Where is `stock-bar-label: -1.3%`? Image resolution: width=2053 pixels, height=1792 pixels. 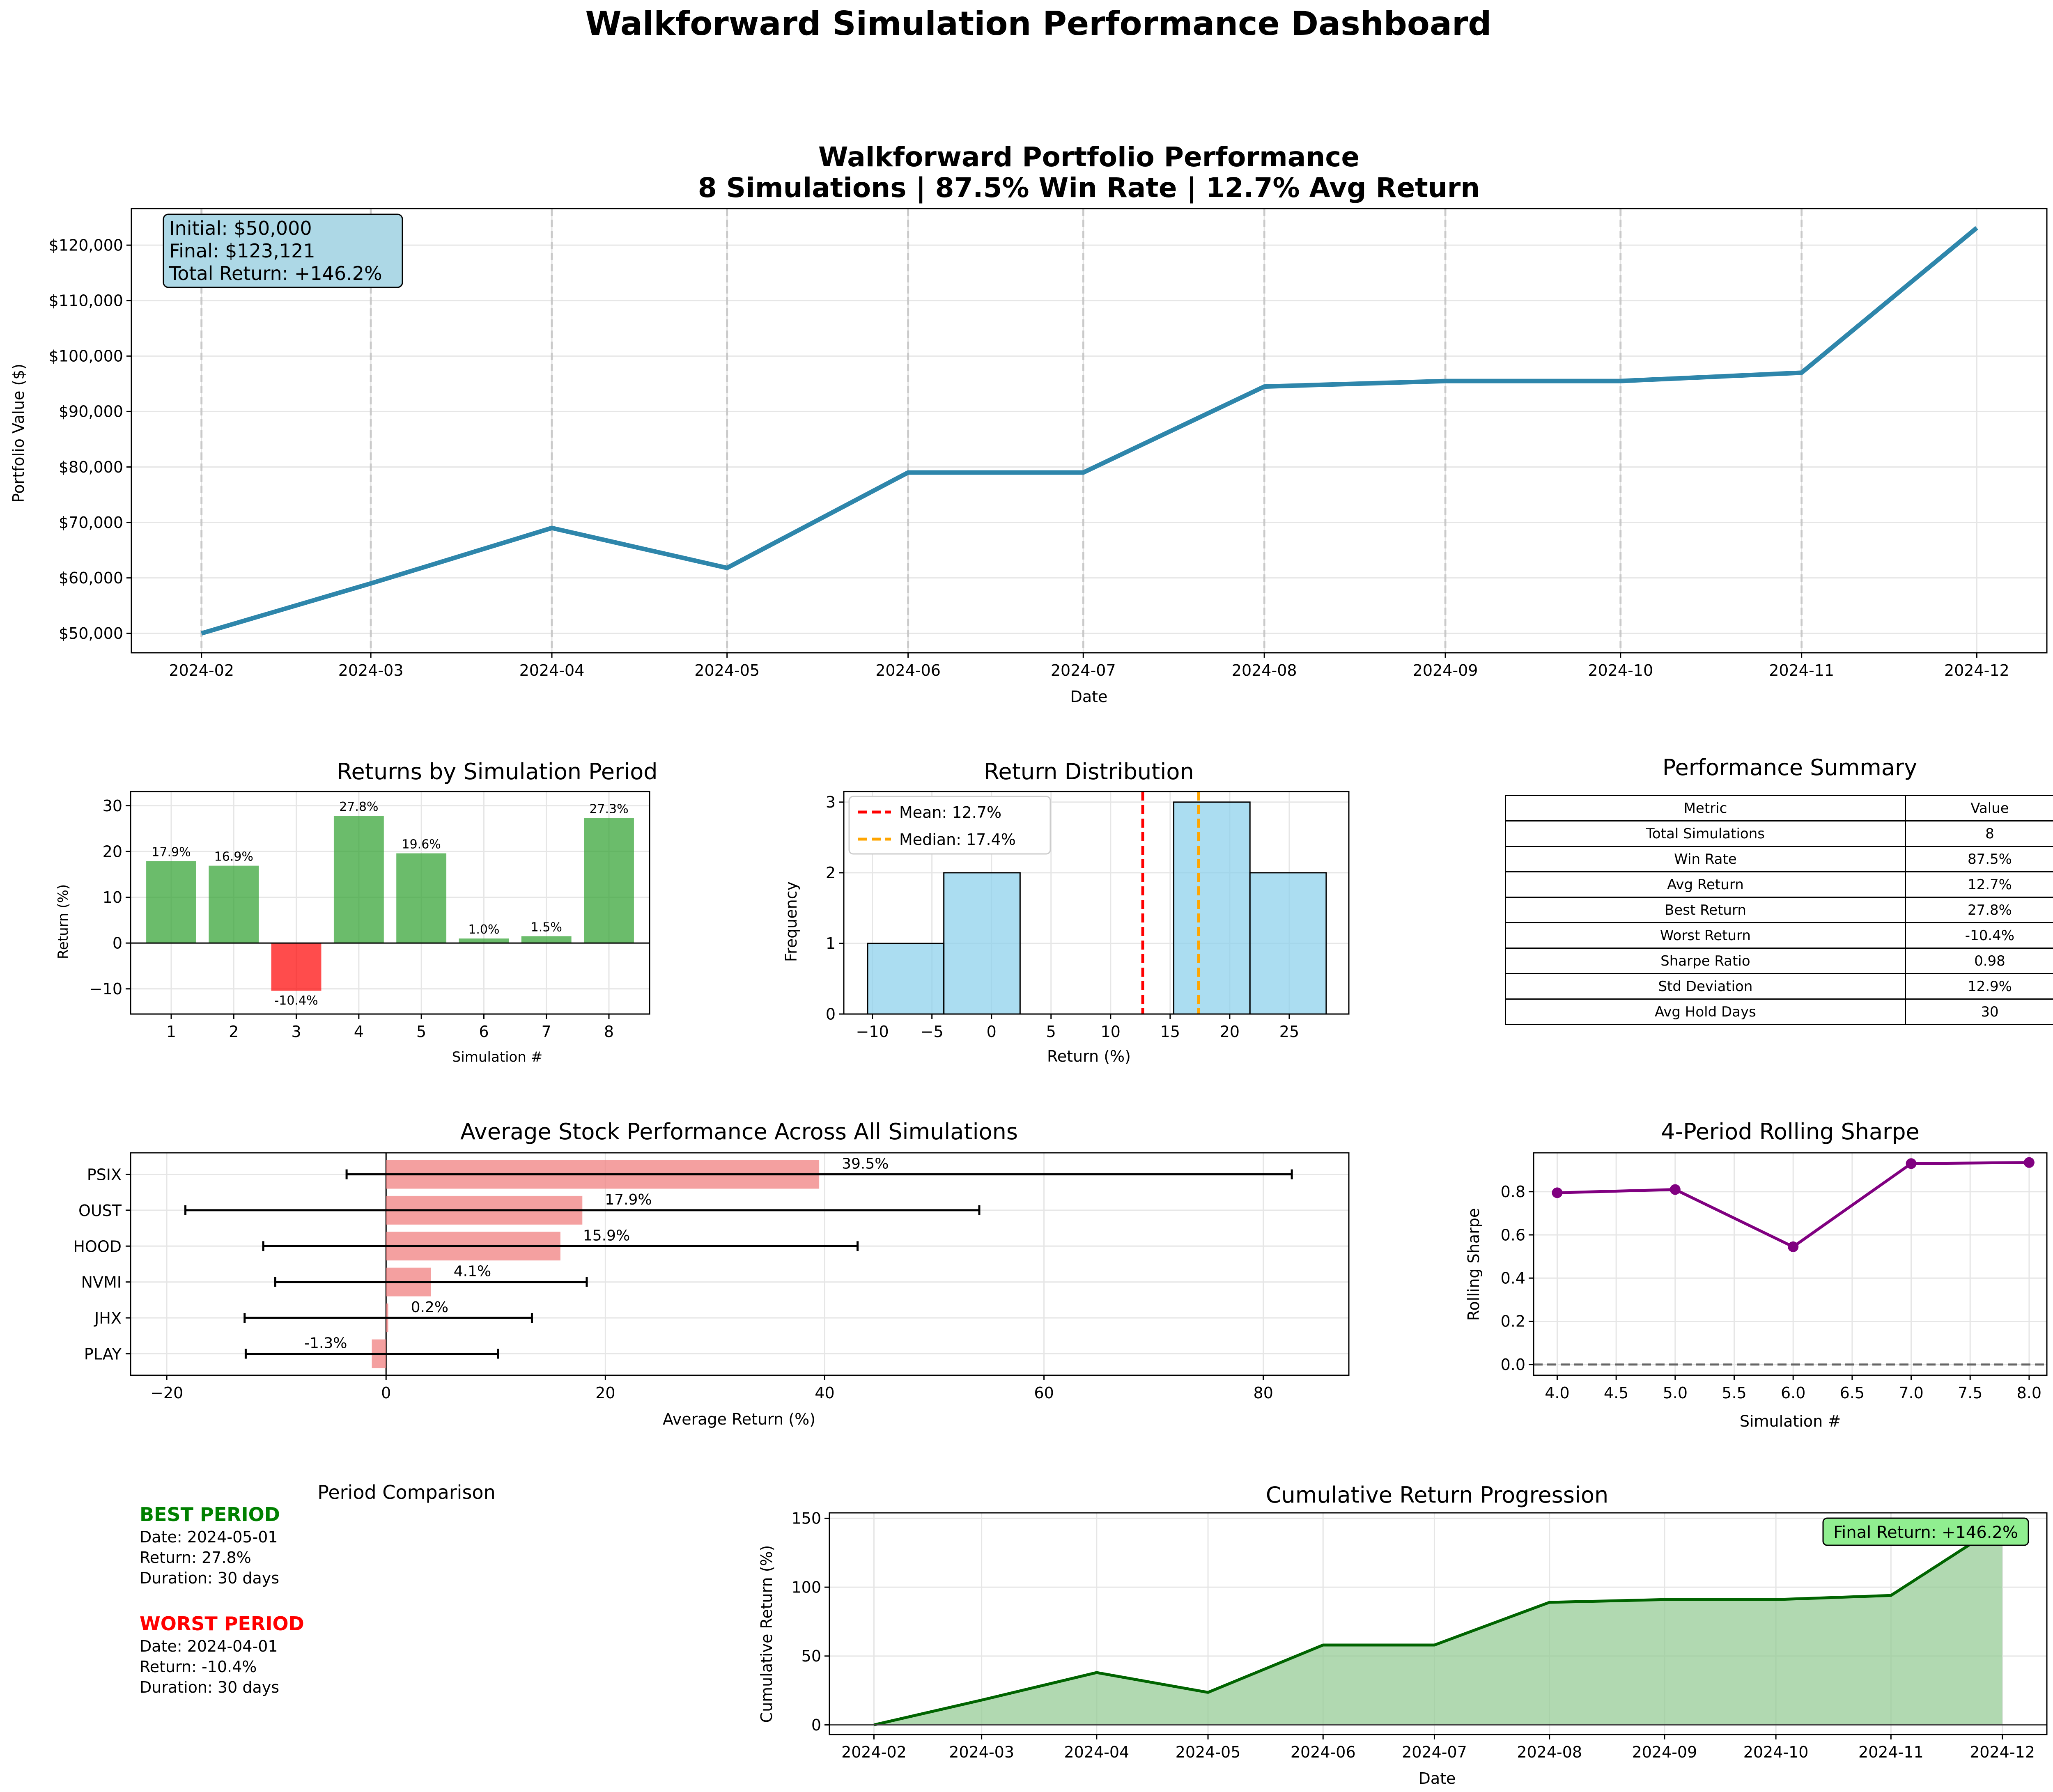
stock-bar-label: -1.3% is located at coordinates (325, 1343).